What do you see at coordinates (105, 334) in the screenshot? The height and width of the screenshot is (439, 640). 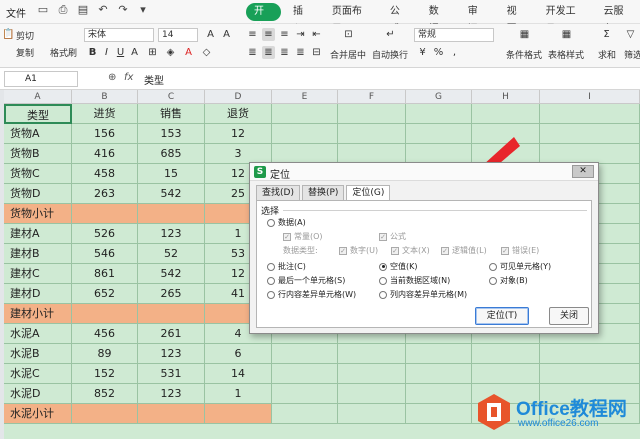 I see `table-cell: 456` at bounding box center [105, 334].